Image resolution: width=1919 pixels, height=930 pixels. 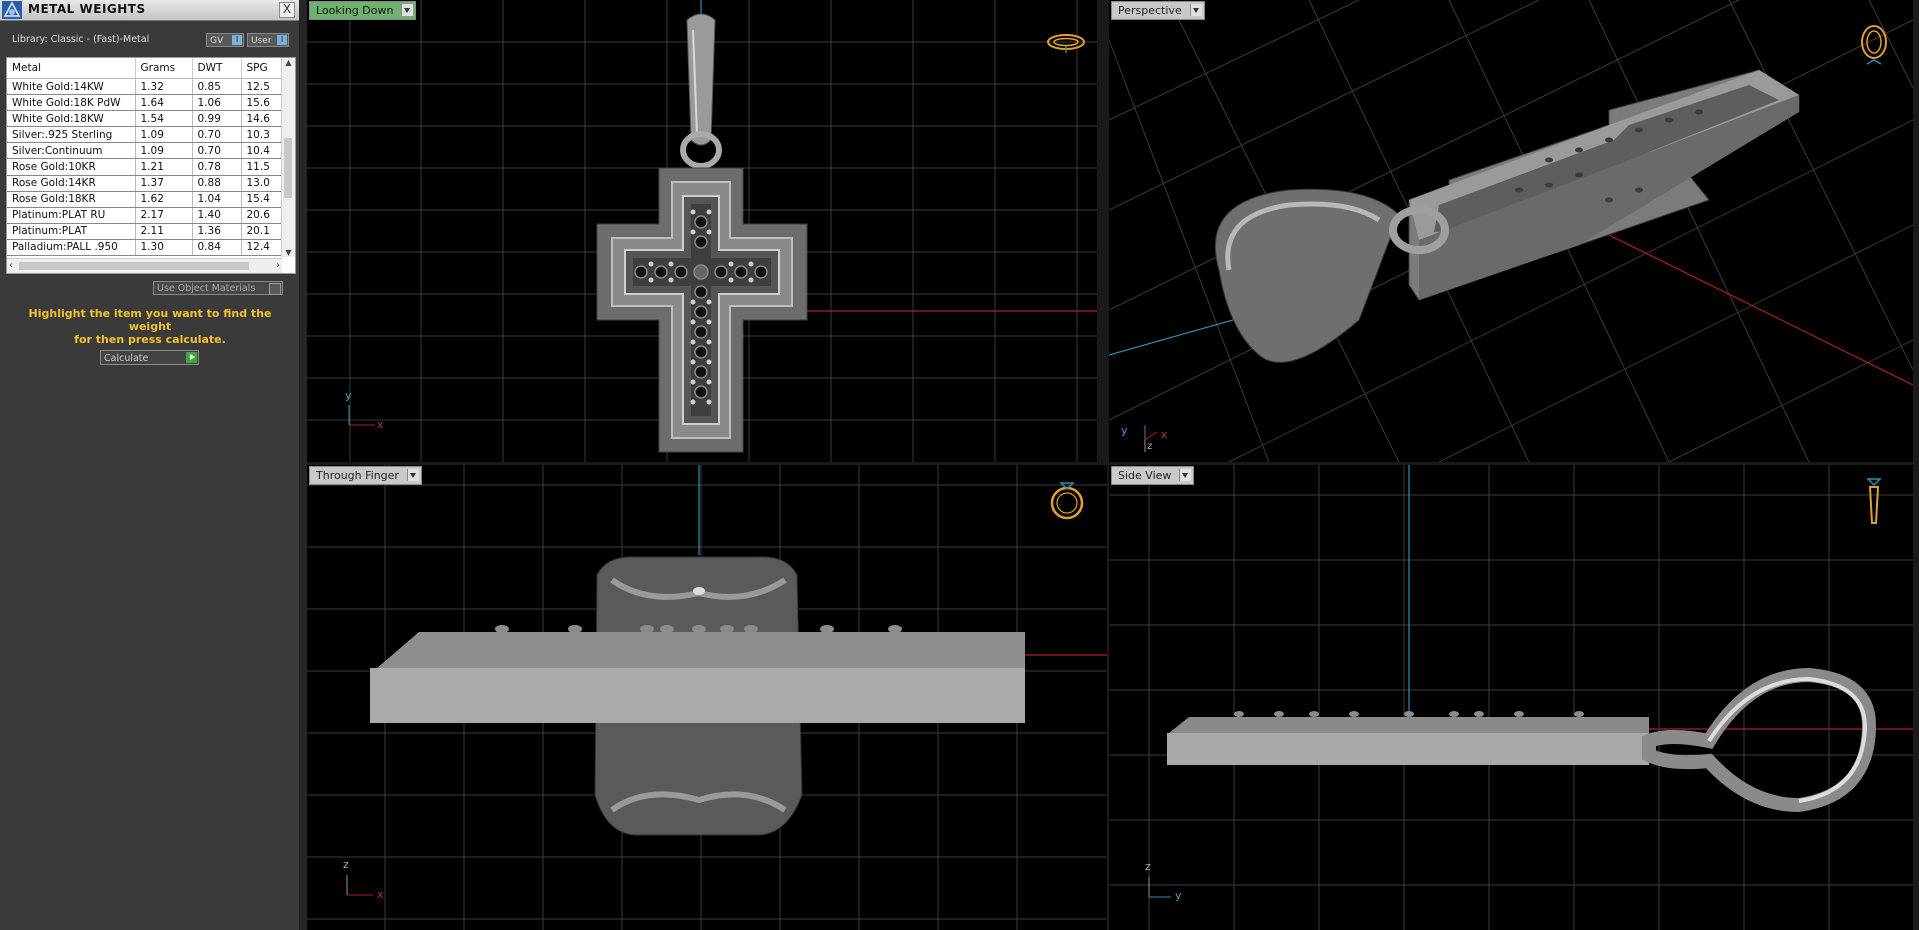 I want to click on bail-side, so click(x=1759, y=740).